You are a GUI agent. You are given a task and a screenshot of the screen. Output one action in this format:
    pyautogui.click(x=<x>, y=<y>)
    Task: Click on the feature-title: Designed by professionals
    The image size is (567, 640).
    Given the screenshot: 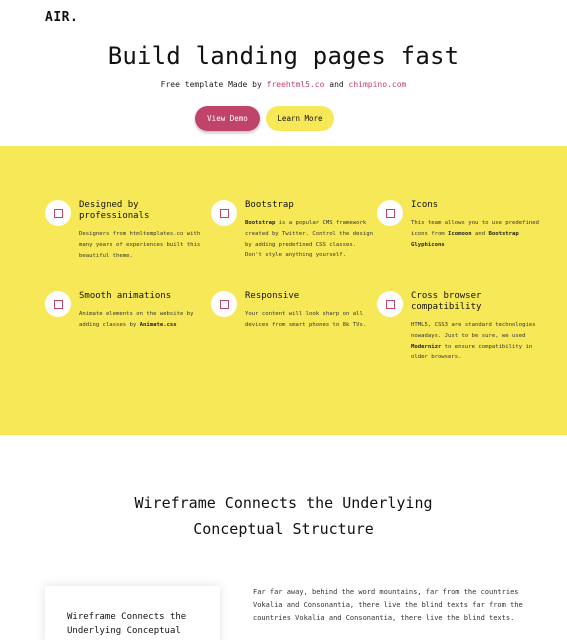 What is the action you would take?
    pyautogui.click(x=114, y=210)
    